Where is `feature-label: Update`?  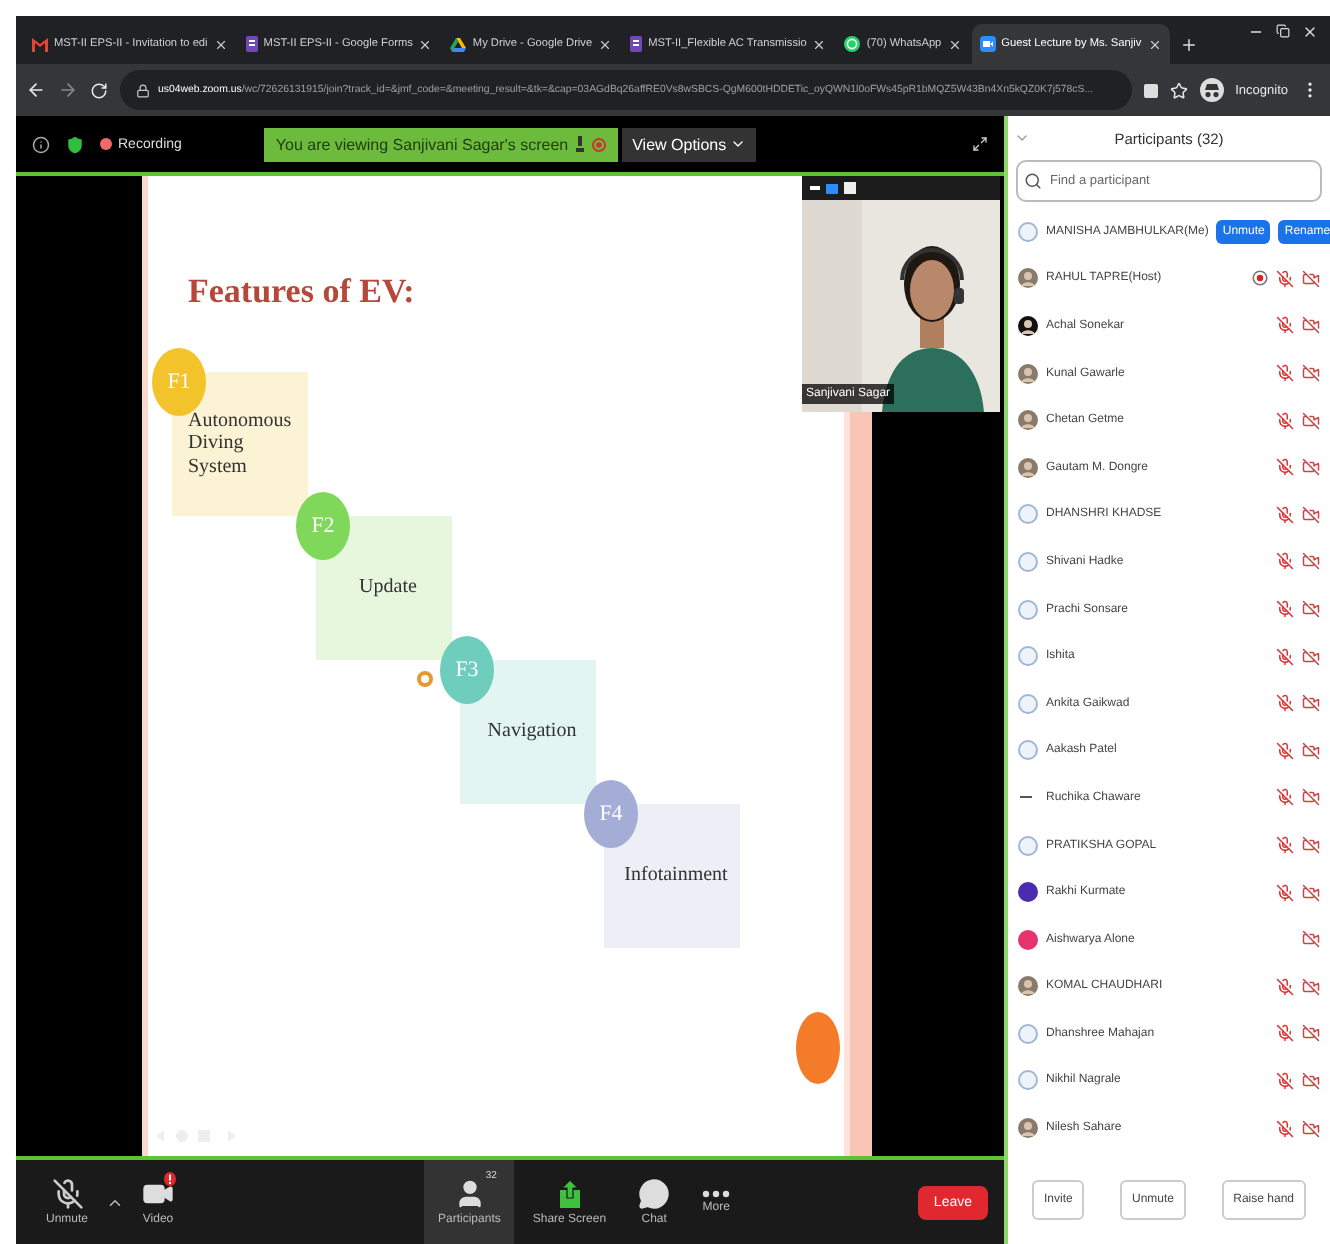
feature-label: Update is located at coordinates (388, 588).